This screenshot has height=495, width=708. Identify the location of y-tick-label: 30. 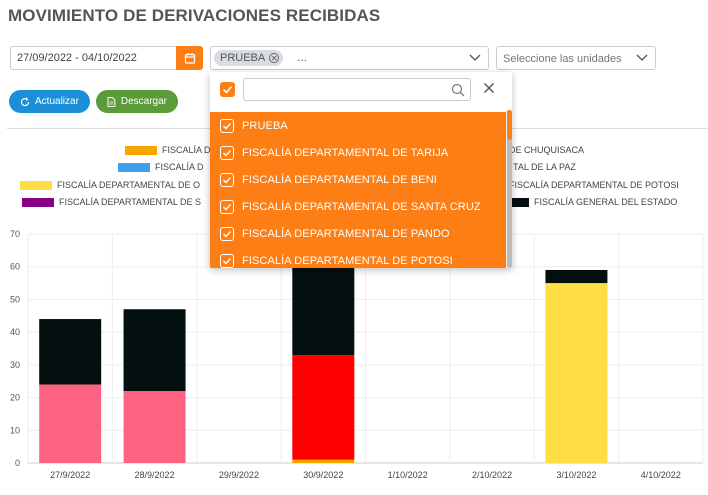
(15, 365).